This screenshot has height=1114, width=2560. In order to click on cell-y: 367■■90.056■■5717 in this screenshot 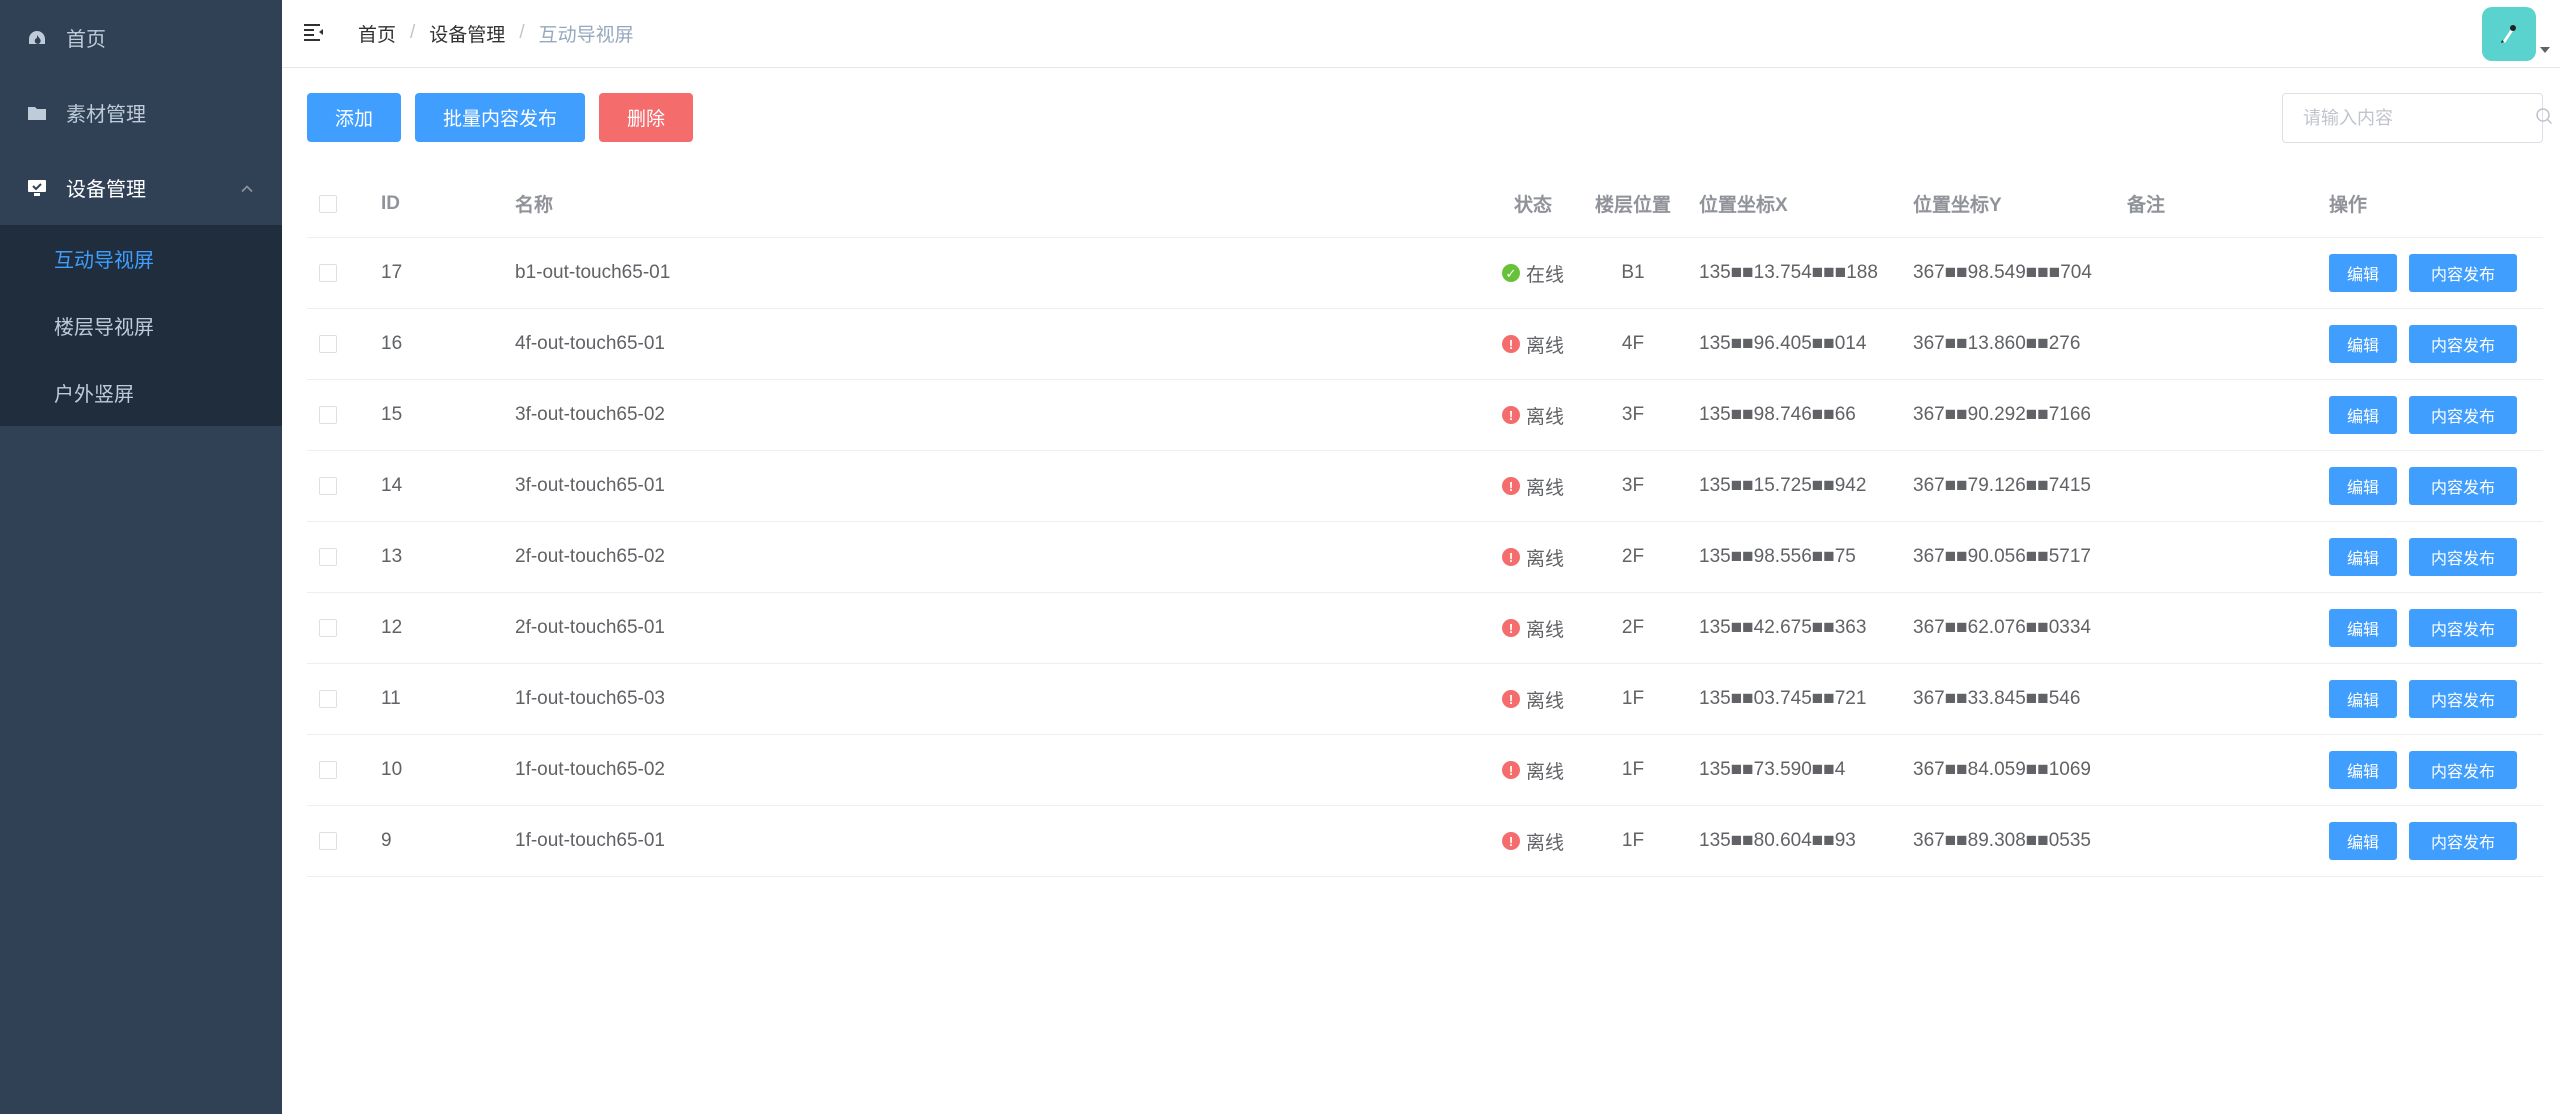, I will do `click(2002, 556)`.